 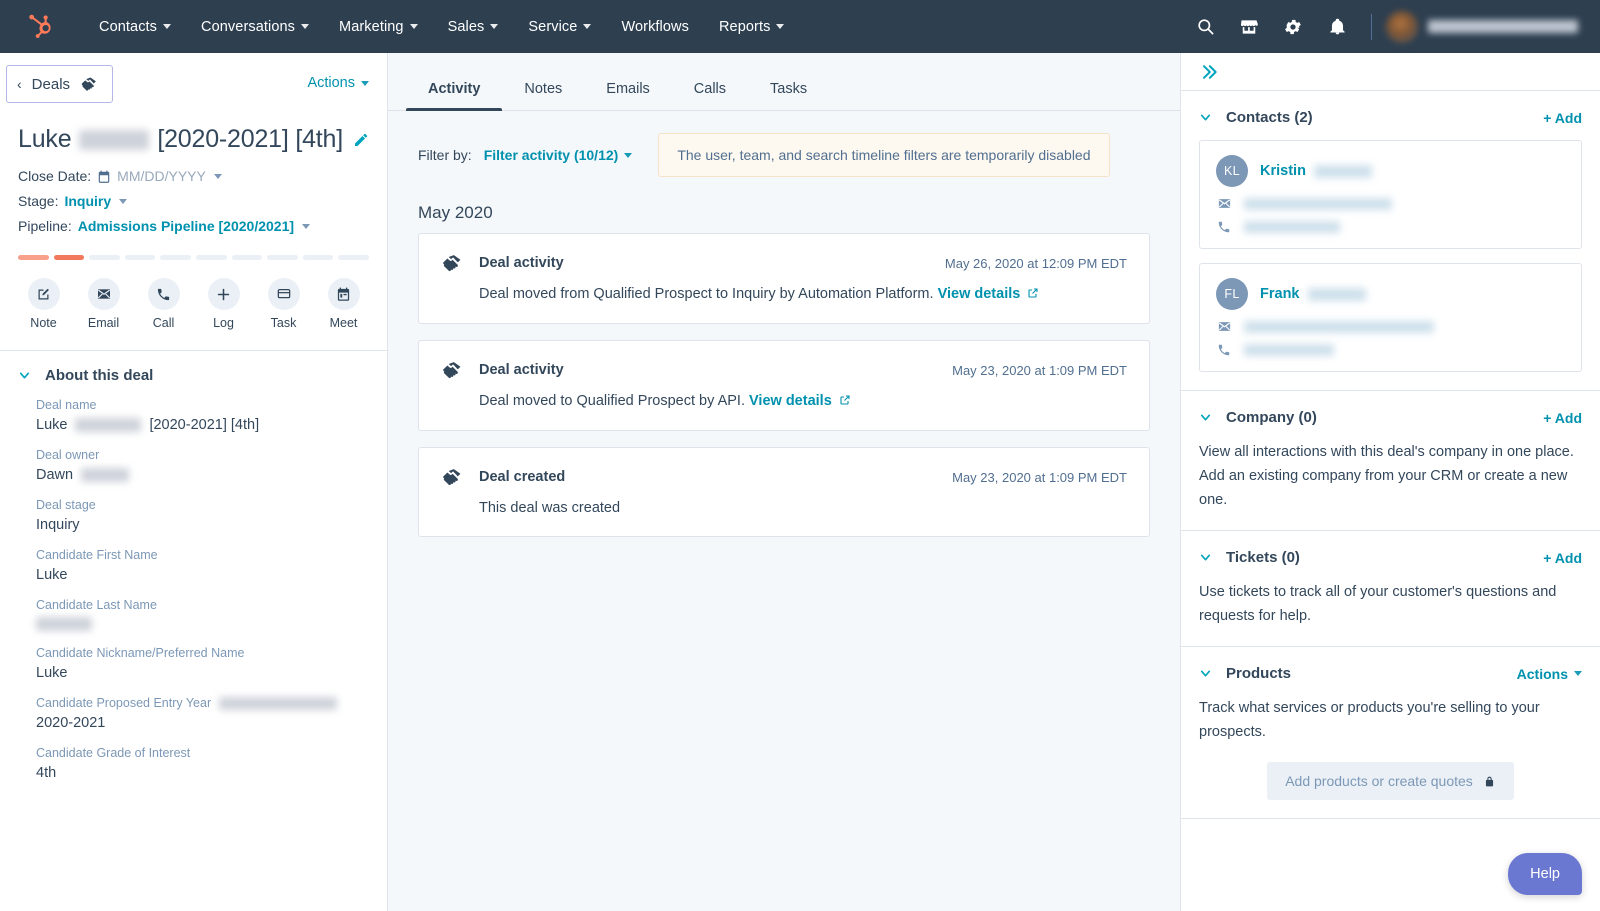 What do you see at coordinates (224, 304) in the screenshot?
I see `quick-action-log: Log` at bounding box center [224, 304].